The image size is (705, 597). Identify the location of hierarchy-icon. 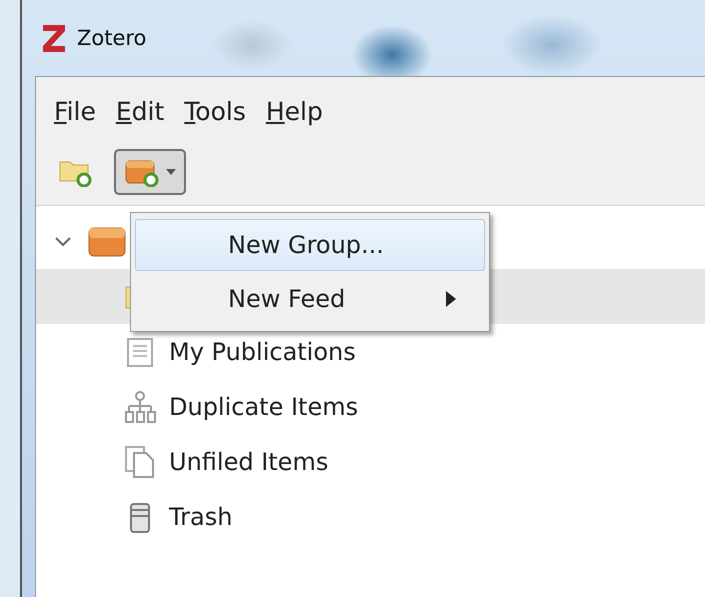
(140, 407).